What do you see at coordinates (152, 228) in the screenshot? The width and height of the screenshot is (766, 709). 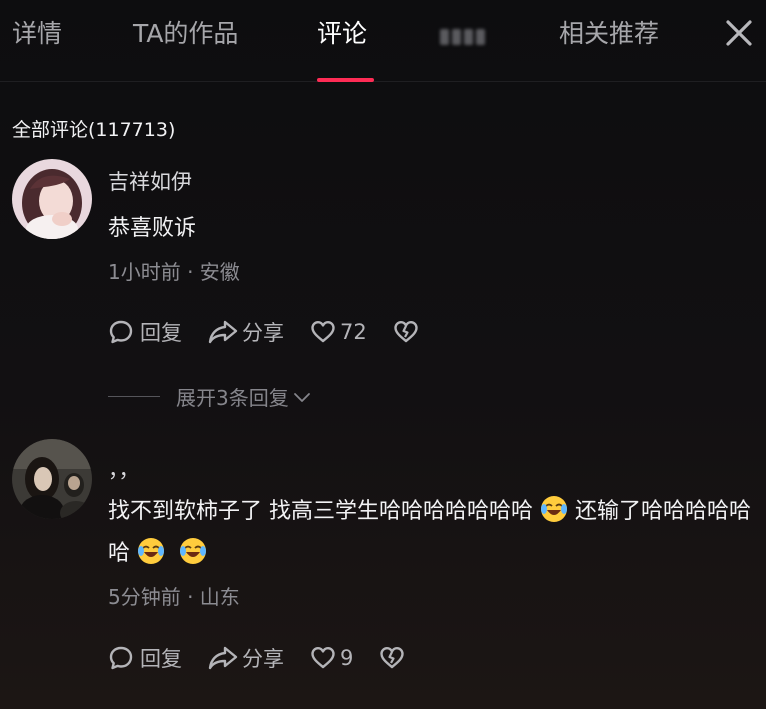 I see `comment-text: 恭喜败诉` at bounding box center [152, 228].